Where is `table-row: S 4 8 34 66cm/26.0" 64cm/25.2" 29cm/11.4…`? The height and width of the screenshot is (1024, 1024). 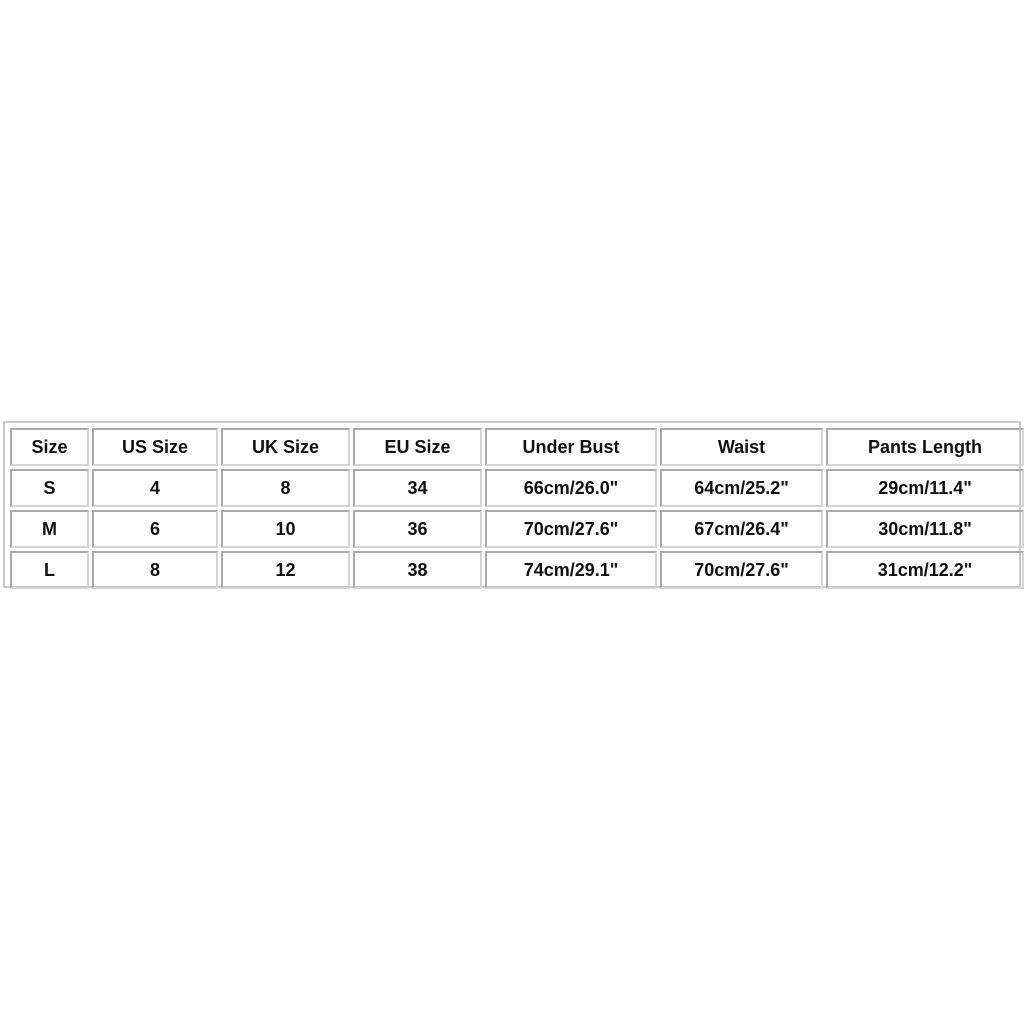
table-row: S 4 8 34 66cm/26.0" 64cm/25.2" 29cm/11.4… is located at coordinates (517, 488).